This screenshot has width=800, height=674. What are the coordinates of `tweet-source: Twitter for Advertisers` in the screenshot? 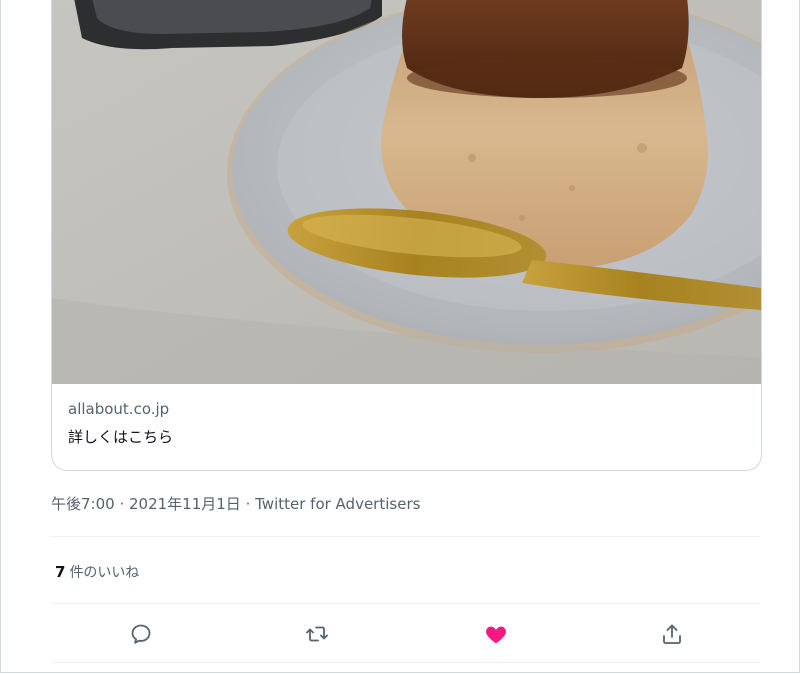 It's located at (337, 504).